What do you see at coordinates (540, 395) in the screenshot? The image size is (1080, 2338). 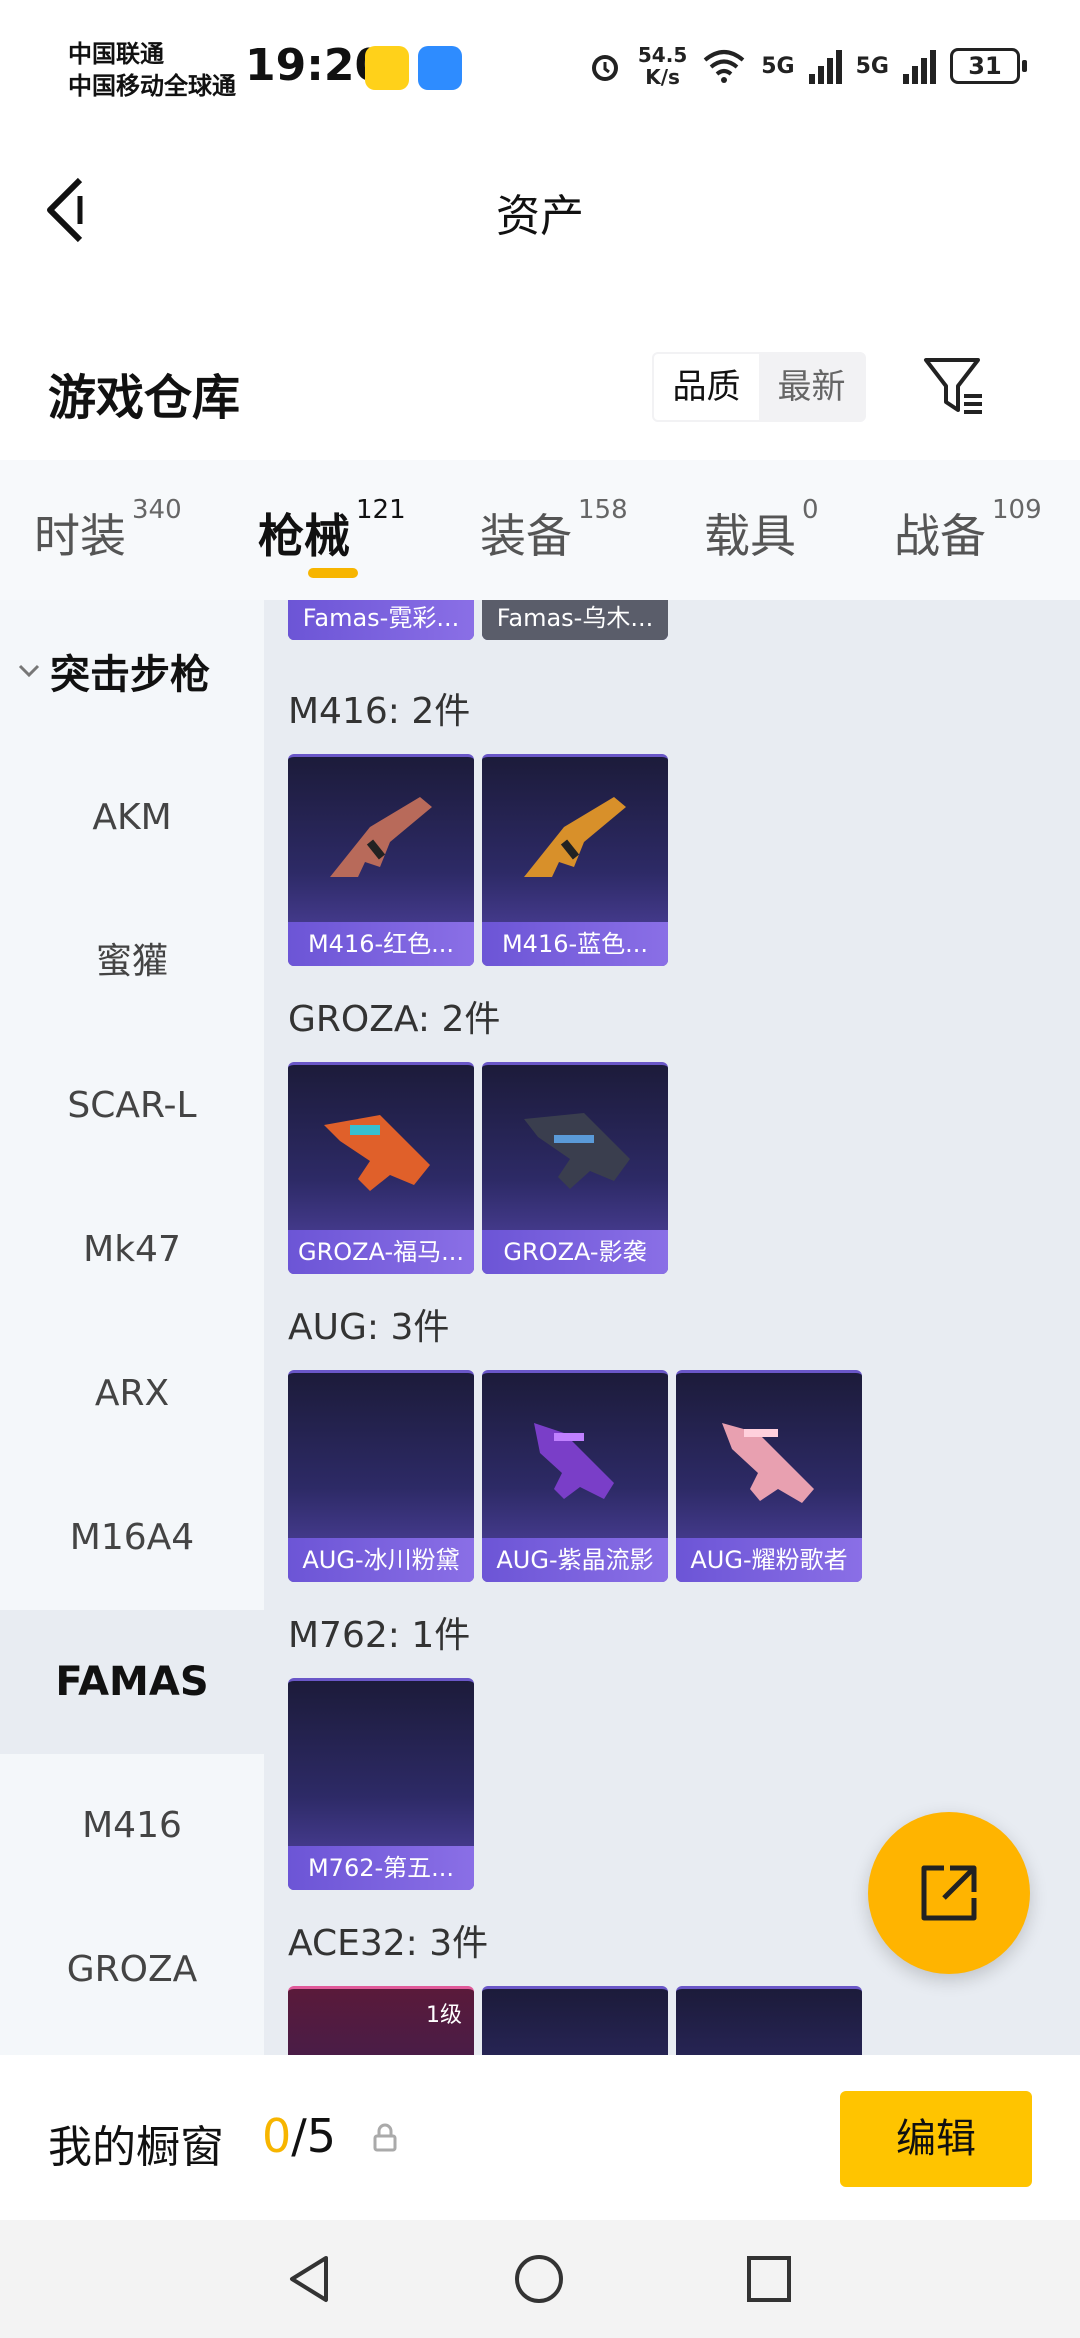 I see `warehouse-header: 游戏仓库 品质 最新` at bounding box center [540, 395].